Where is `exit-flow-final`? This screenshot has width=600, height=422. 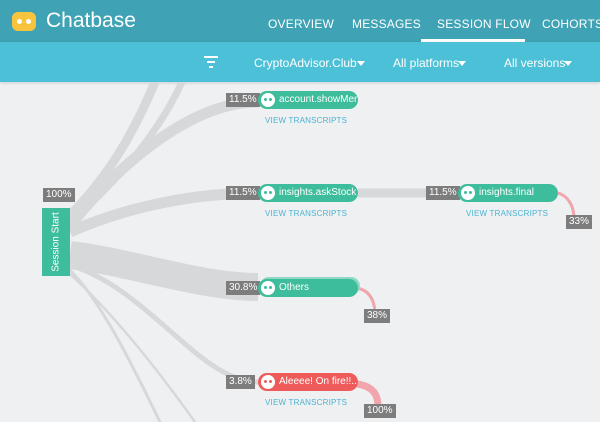
exit-flow-final is located at coordinates (566, 204).